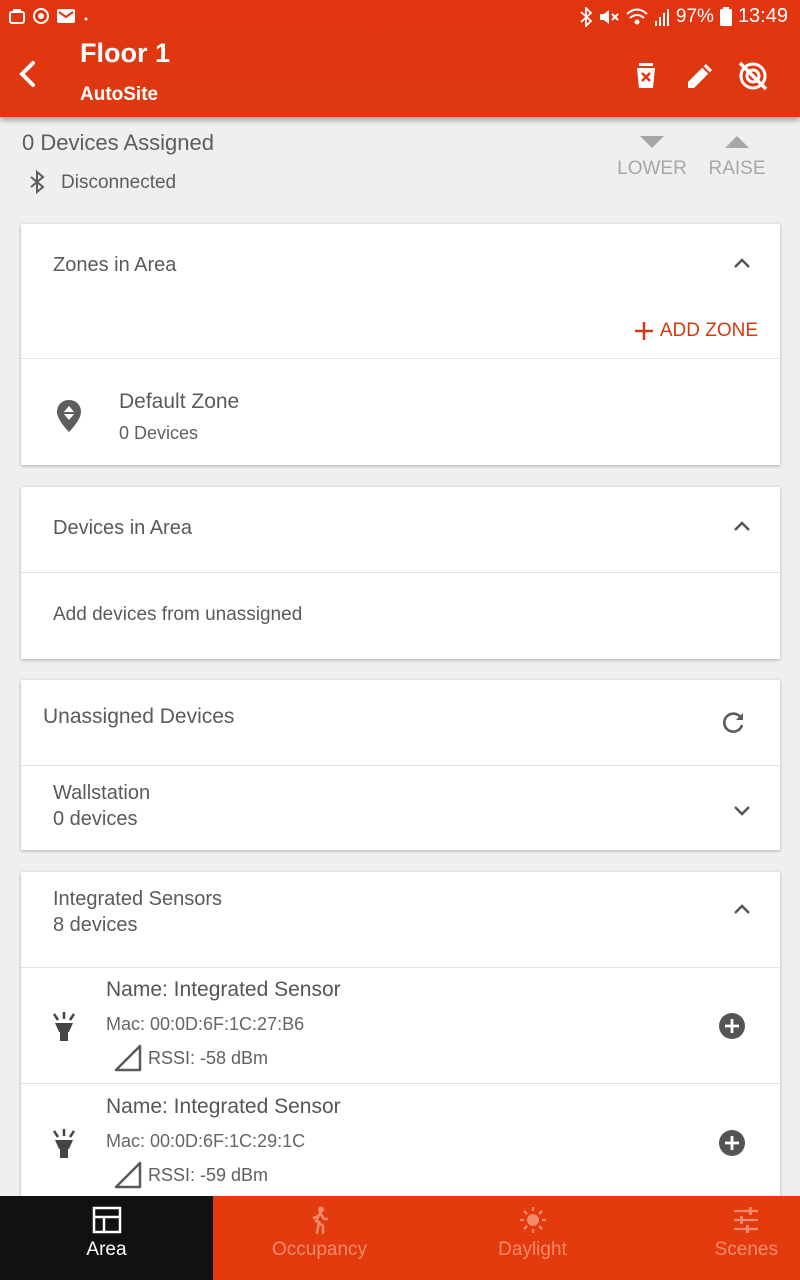  Describe the element at coordinates (319, 1249) in the screenshot. I see `nav-occupancy-label: Occupancy` at that location.